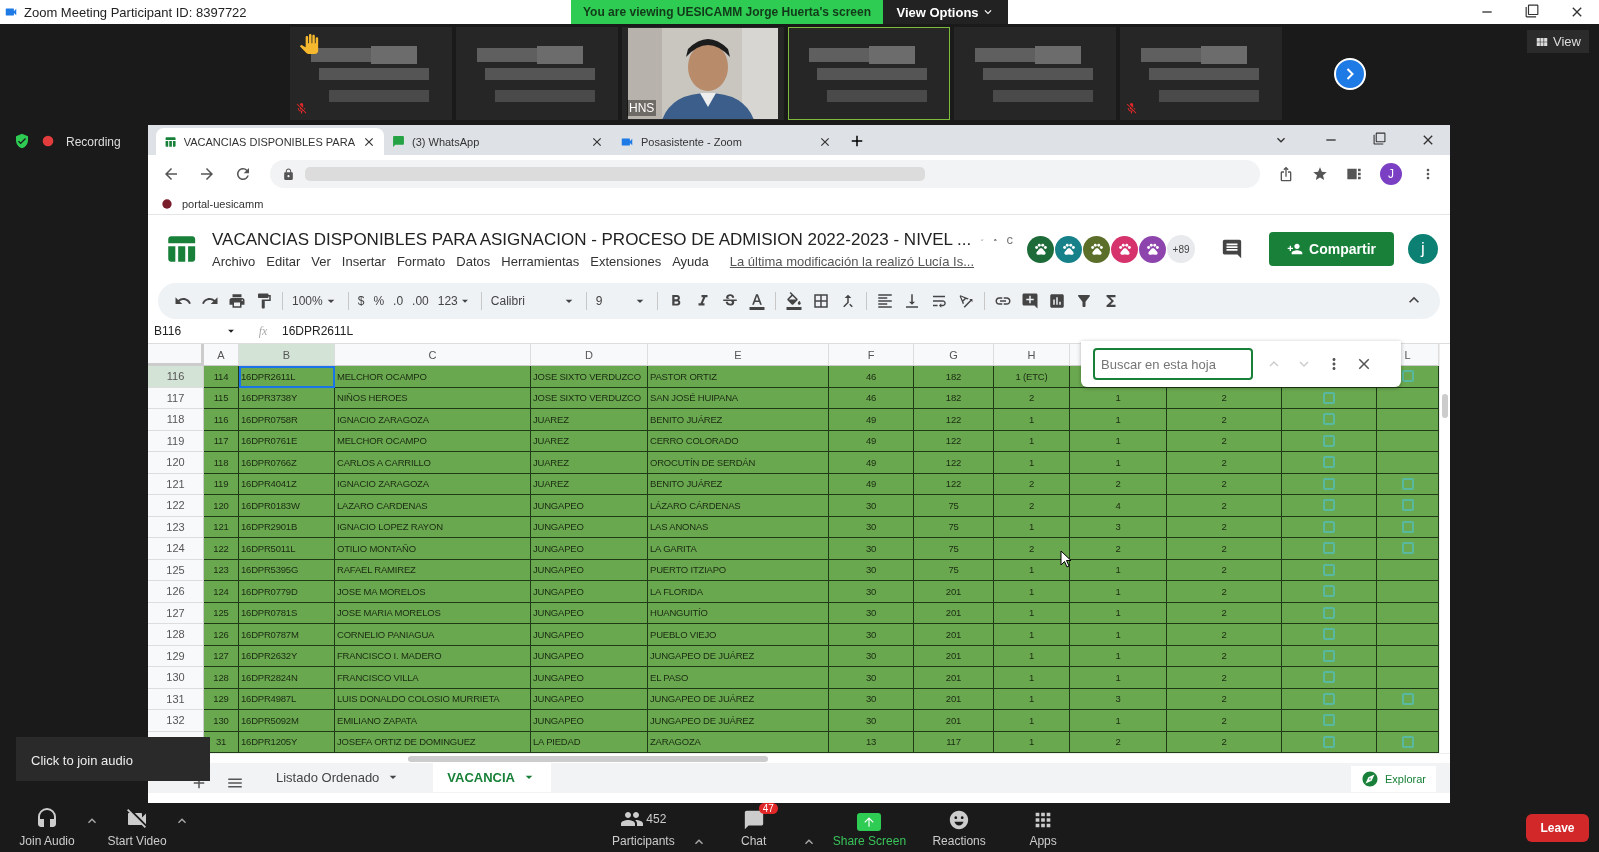 Image resolution: width=1599 pixels, height=852 pixels. I want to click on table-cell: 16DPR2824N, so click(287, 678).